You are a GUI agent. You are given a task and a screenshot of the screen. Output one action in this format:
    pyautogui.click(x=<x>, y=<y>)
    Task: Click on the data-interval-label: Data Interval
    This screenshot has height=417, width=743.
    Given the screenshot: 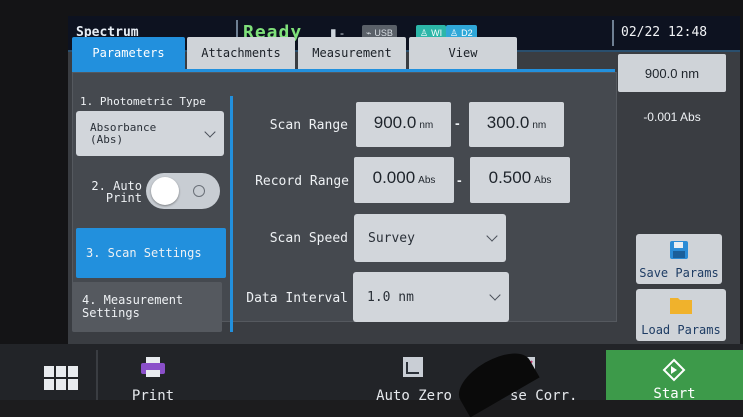 What is the action you would take?
    pyautogui.click(x=297, y=298)
    